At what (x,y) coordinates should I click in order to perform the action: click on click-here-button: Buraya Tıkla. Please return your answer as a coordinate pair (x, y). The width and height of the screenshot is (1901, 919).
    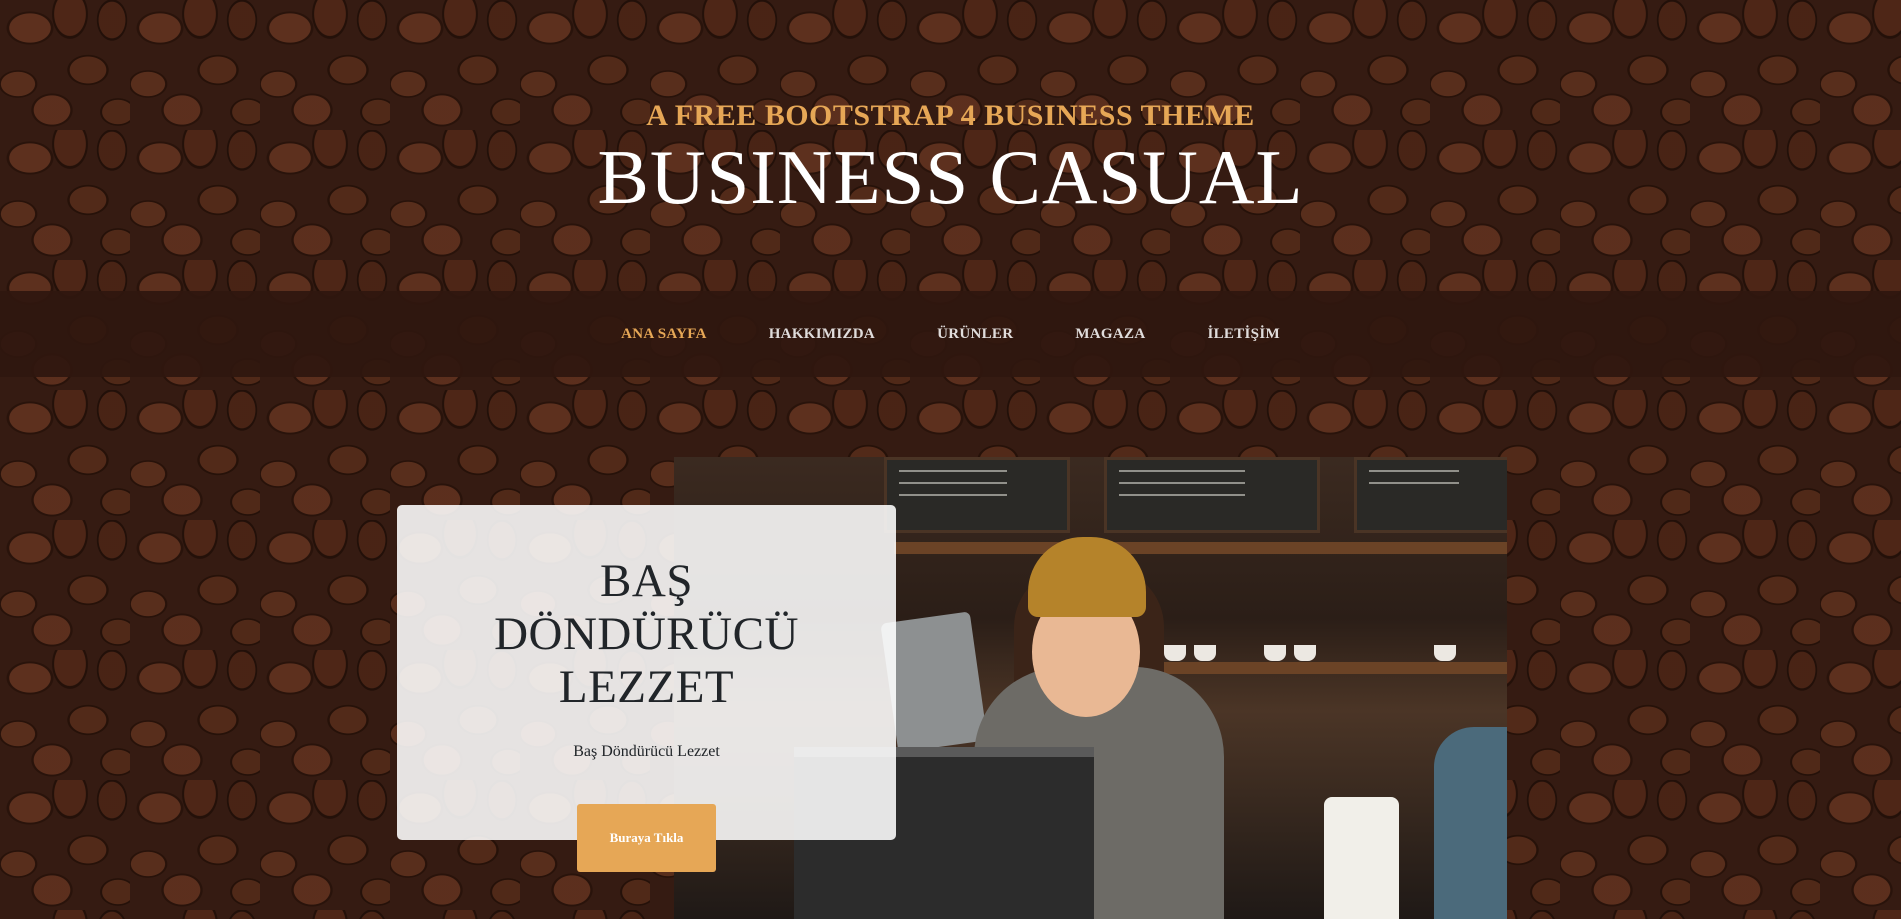
    Looking at the image, I should click on (646, 838).